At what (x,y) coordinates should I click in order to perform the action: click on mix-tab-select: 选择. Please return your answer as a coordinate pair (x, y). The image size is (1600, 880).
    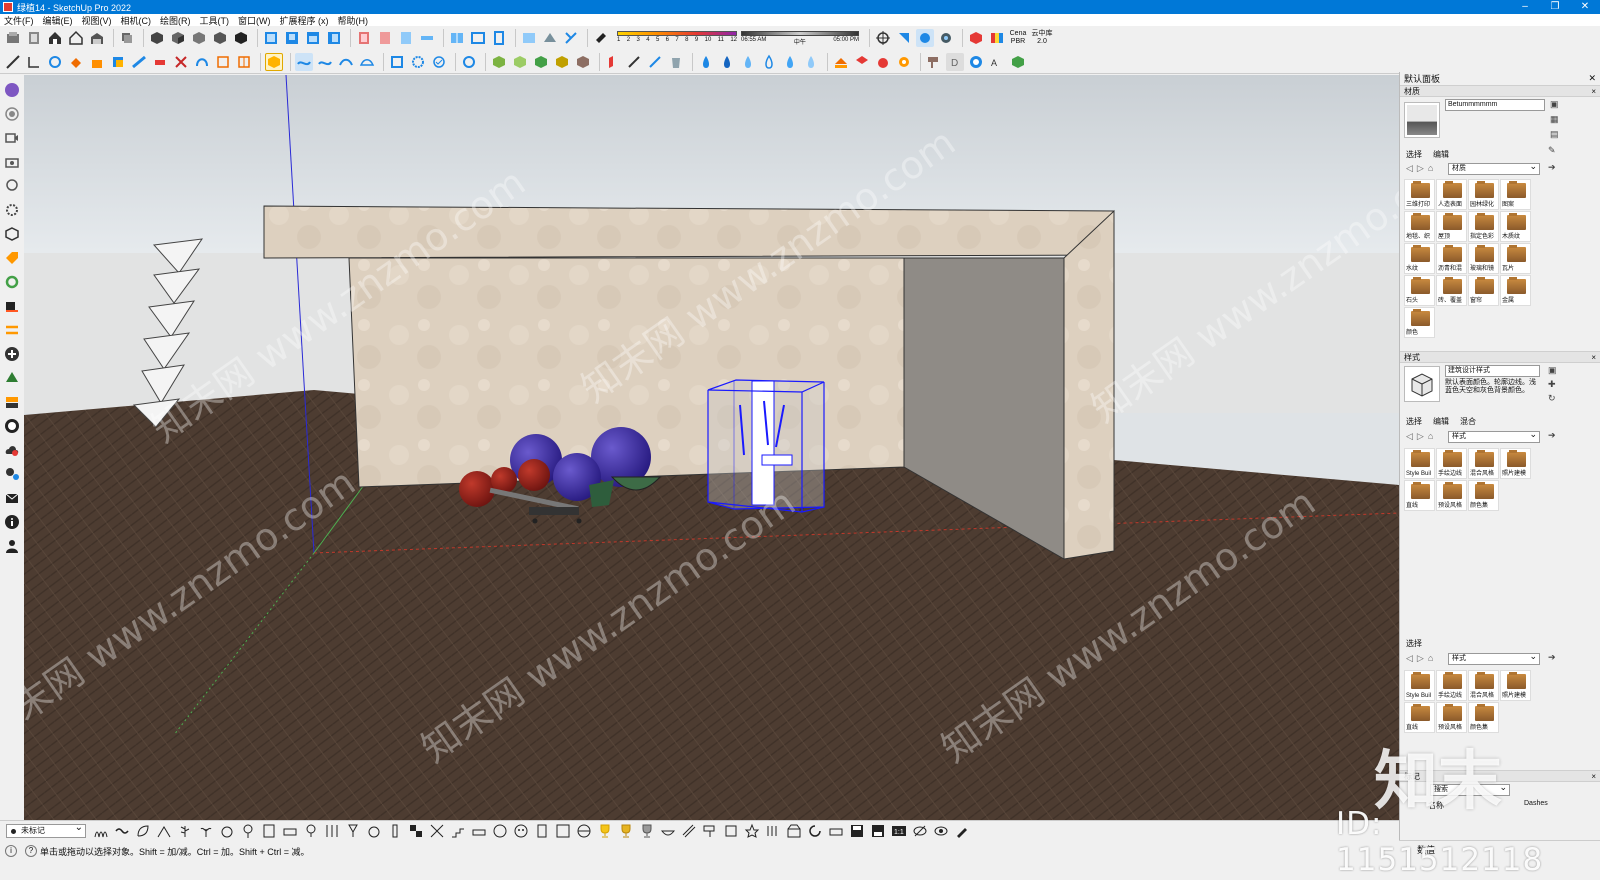
    Looking at the image, I should click on (1414, 643).